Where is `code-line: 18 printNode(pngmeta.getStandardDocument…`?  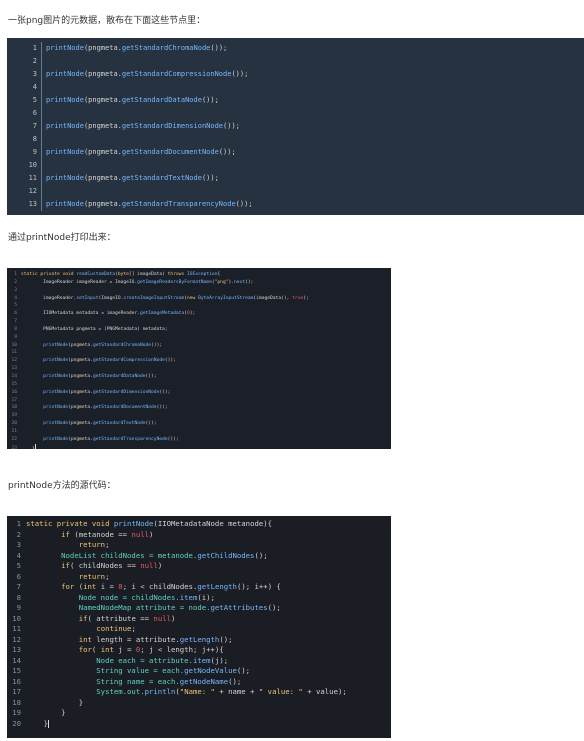 code-line: 18 printNode(pngmeta.getStandardDocument… is located at coordinates (199, 408).